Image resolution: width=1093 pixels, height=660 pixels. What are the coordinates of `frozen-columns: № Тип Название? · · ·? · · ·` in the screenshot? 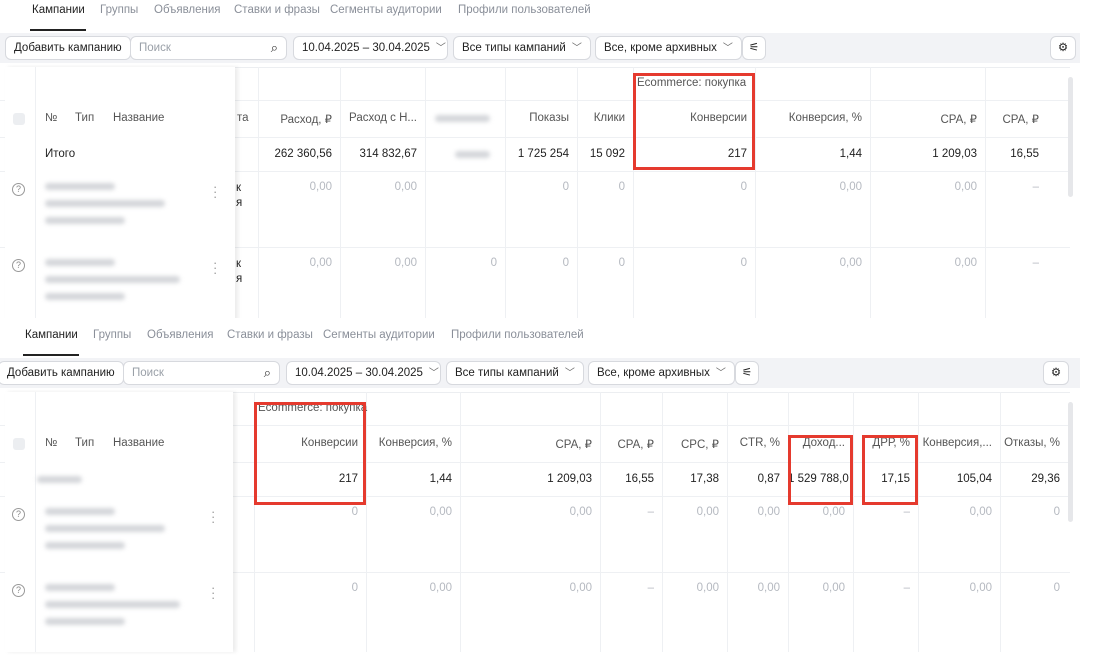 It's located at (119, 522).